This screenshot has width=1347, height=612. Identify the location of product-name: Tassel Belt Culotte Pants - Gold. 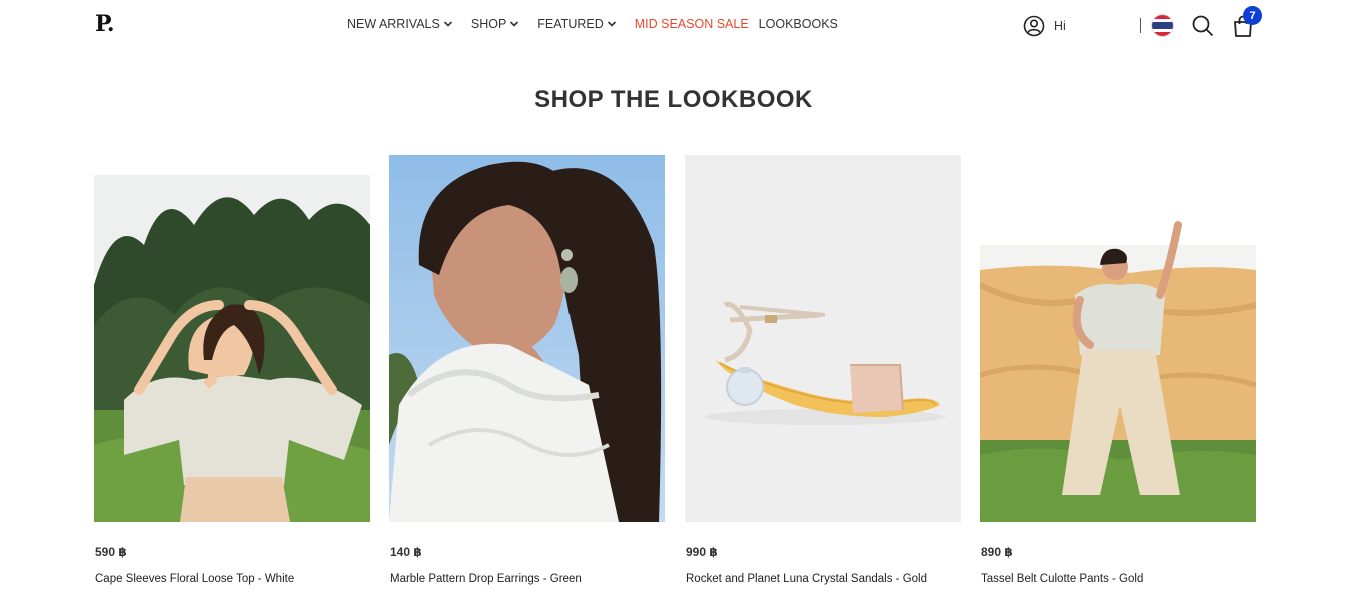
(1062, 579).